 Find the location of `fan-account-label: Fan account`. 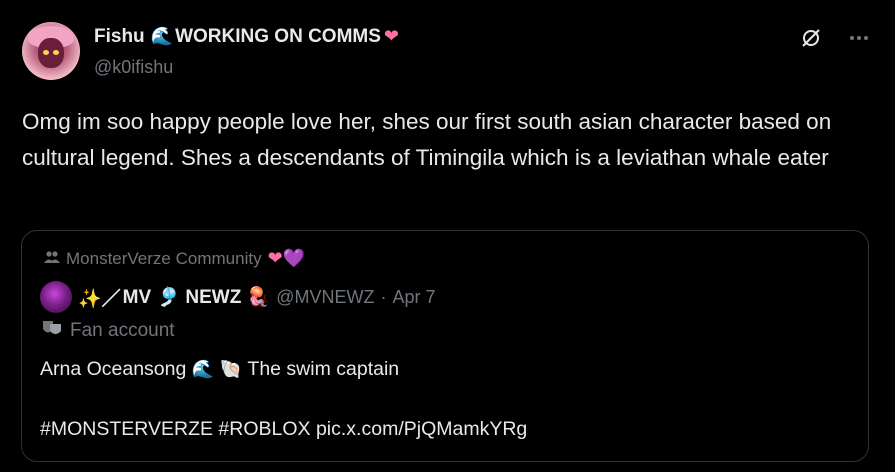

fan-account-label: Fan account is located at coordinates (122, 330).